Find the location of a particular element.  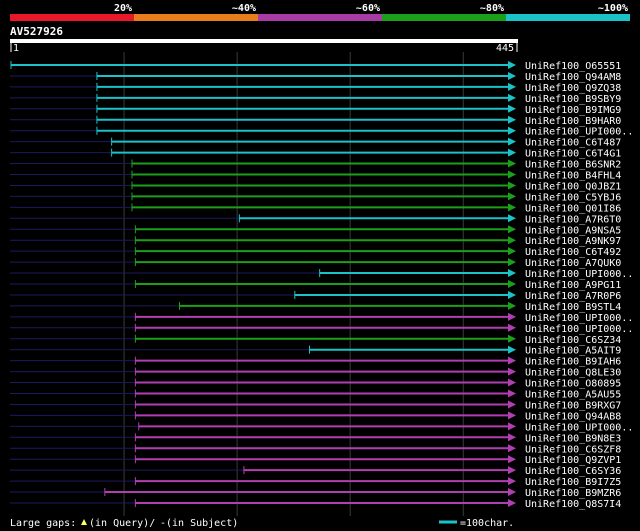

hit-row: UniRef100_Q94AM8 is located at coordinates (315, 77).